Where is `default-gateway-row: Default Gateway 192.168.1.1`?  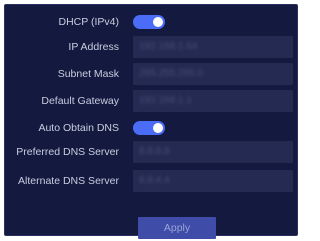
default-gateway-row: Default Gateway 192.168.1.1 is located at coordinates (151, 101).